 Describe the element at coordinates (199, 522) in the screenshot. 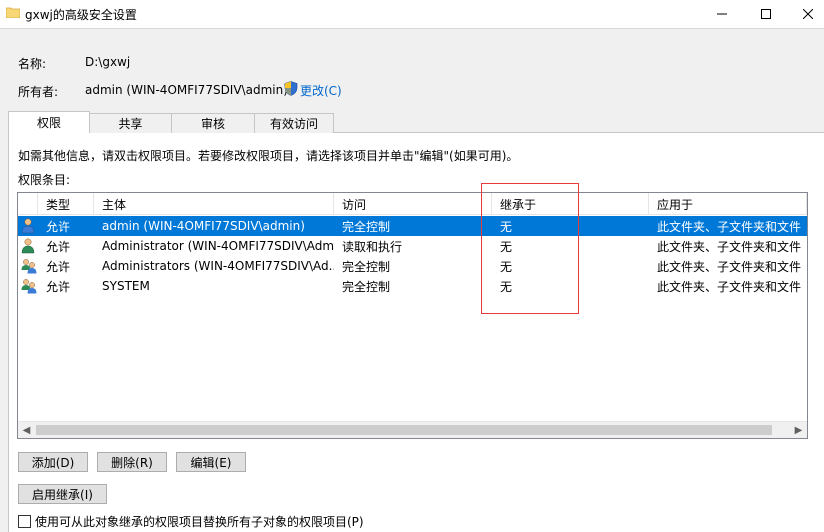

I see `replace-child-permissions-label: 使用可从此对象继承的权限项目替换所有子对象的权限项目(P)` at that location.